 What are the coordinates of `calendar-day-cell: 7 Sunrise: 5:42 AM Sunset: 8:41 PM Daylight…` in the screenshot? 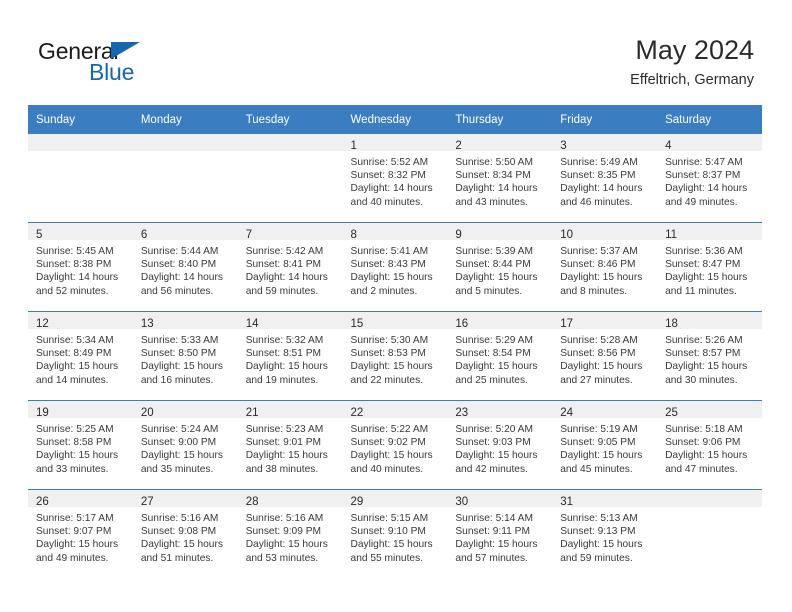 It's located at (290, 267).